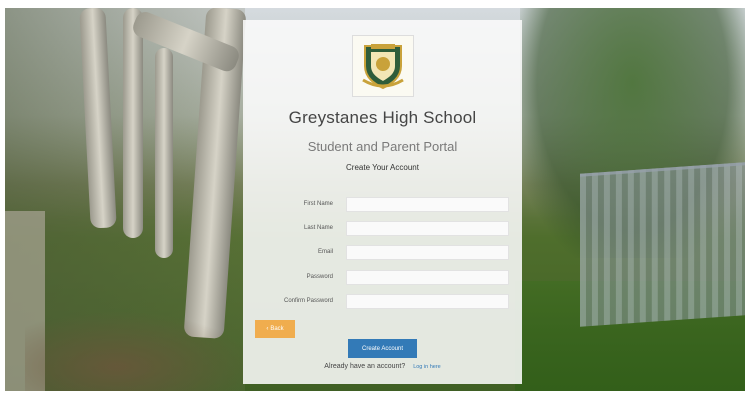 The width and height of the screenshot is (747, 396). Describe the element at coordinates (427, 277) in the screenshot. I see `password-input` at that location.